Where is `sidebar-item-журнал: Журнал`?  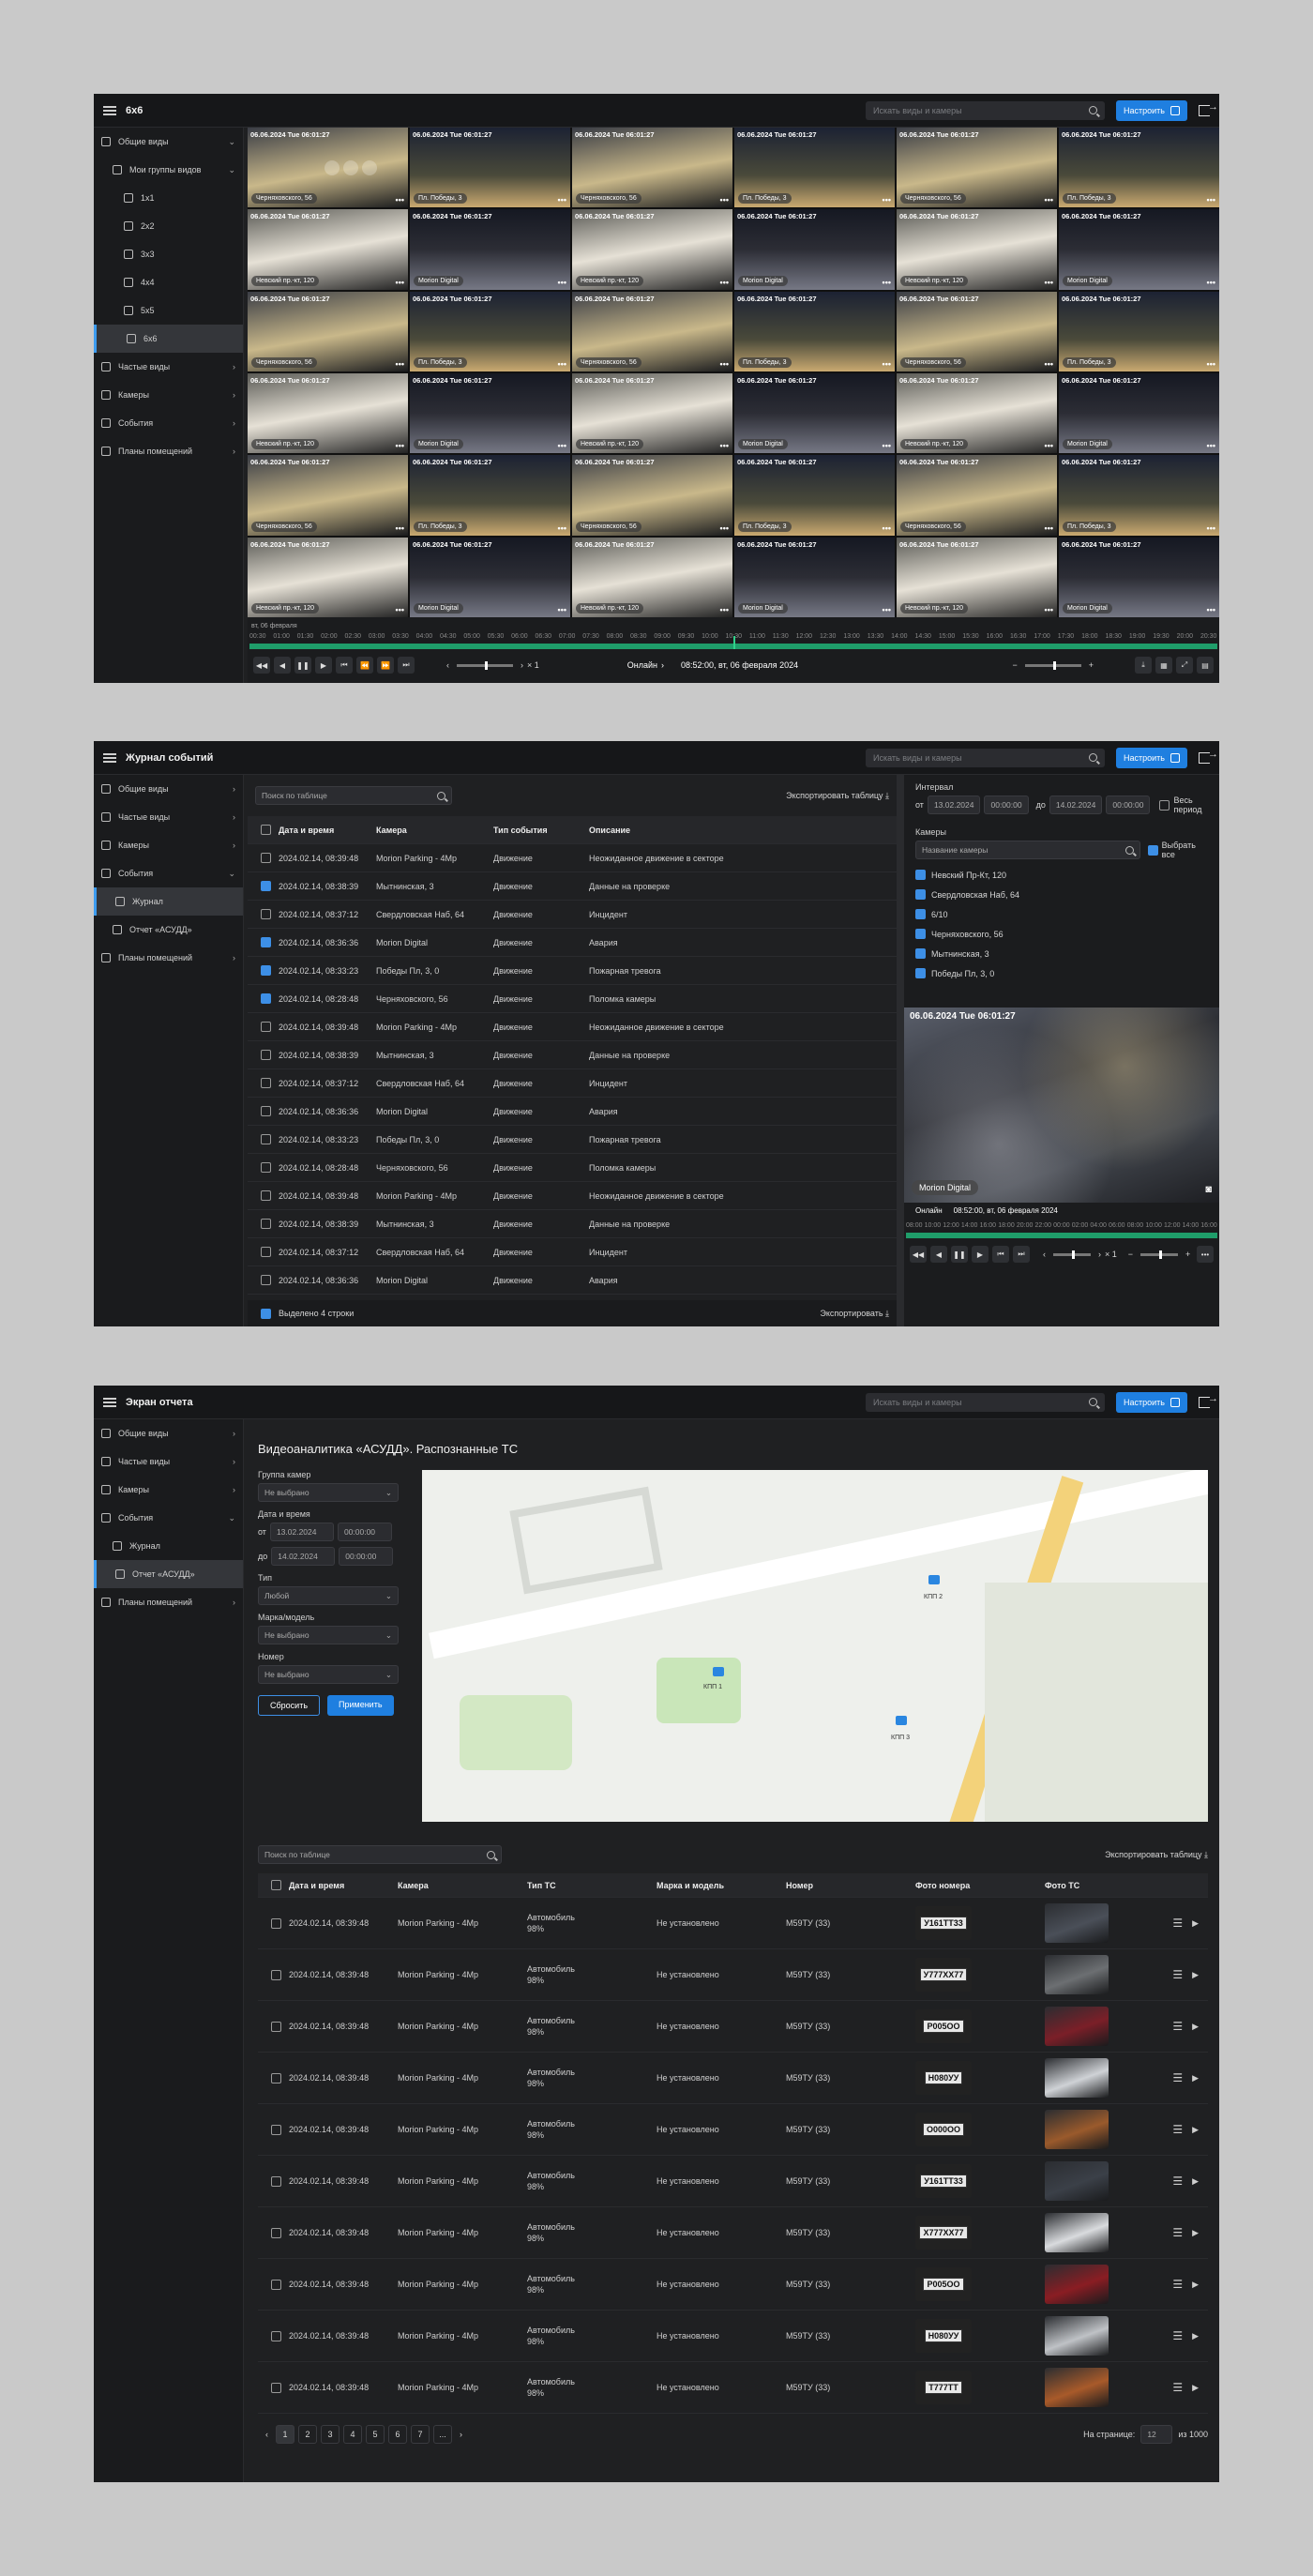
sidebar-item-журнал: Журнал is located at coordinates (168, 1546).